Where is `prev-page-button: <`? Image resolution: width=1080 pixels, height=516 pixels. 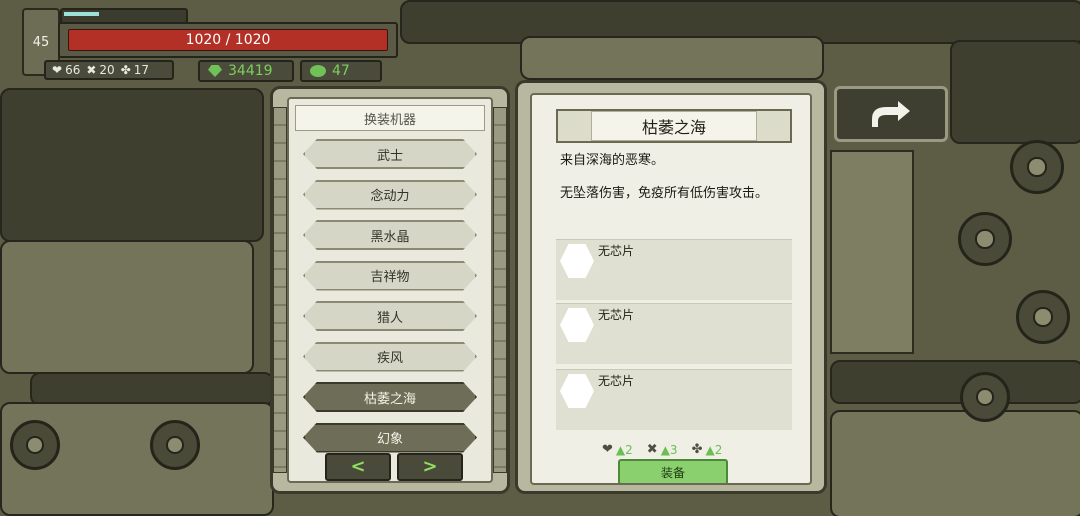 prev-page-button: < is located at coordinates (358, 467).